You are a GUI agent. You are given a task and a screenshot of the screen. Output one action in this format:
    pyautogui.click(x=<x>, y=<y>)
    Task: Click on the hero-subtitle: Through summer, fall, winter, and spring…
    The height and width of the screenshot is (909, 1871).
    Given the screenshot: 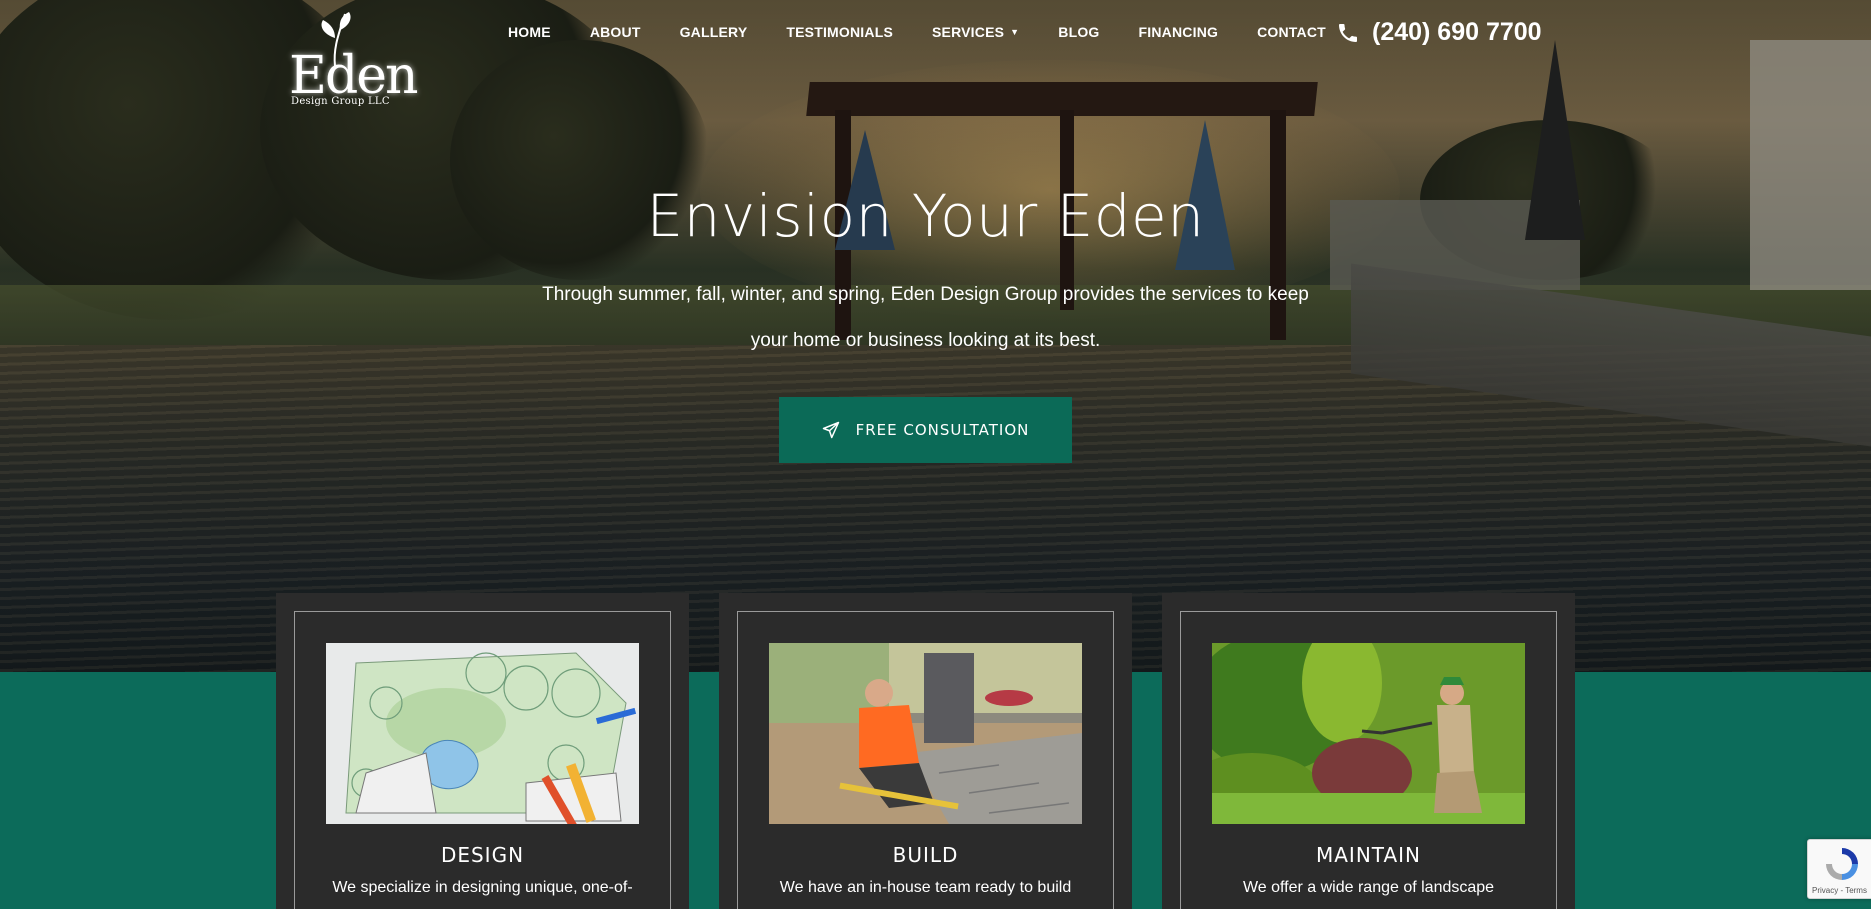 What is the action you would take?
    pyautogui.click(x=925, y=317)
    